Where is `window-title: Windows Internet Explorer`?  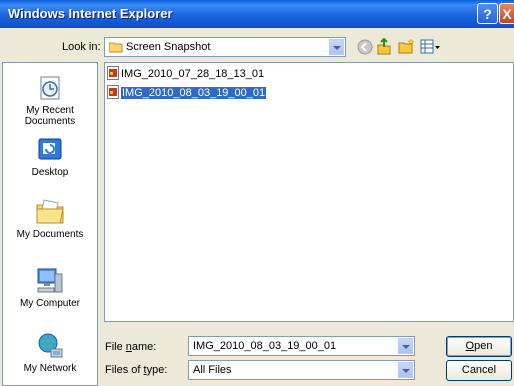 window-title: Windows Internet Explorer is located at coordinates (90, 13).